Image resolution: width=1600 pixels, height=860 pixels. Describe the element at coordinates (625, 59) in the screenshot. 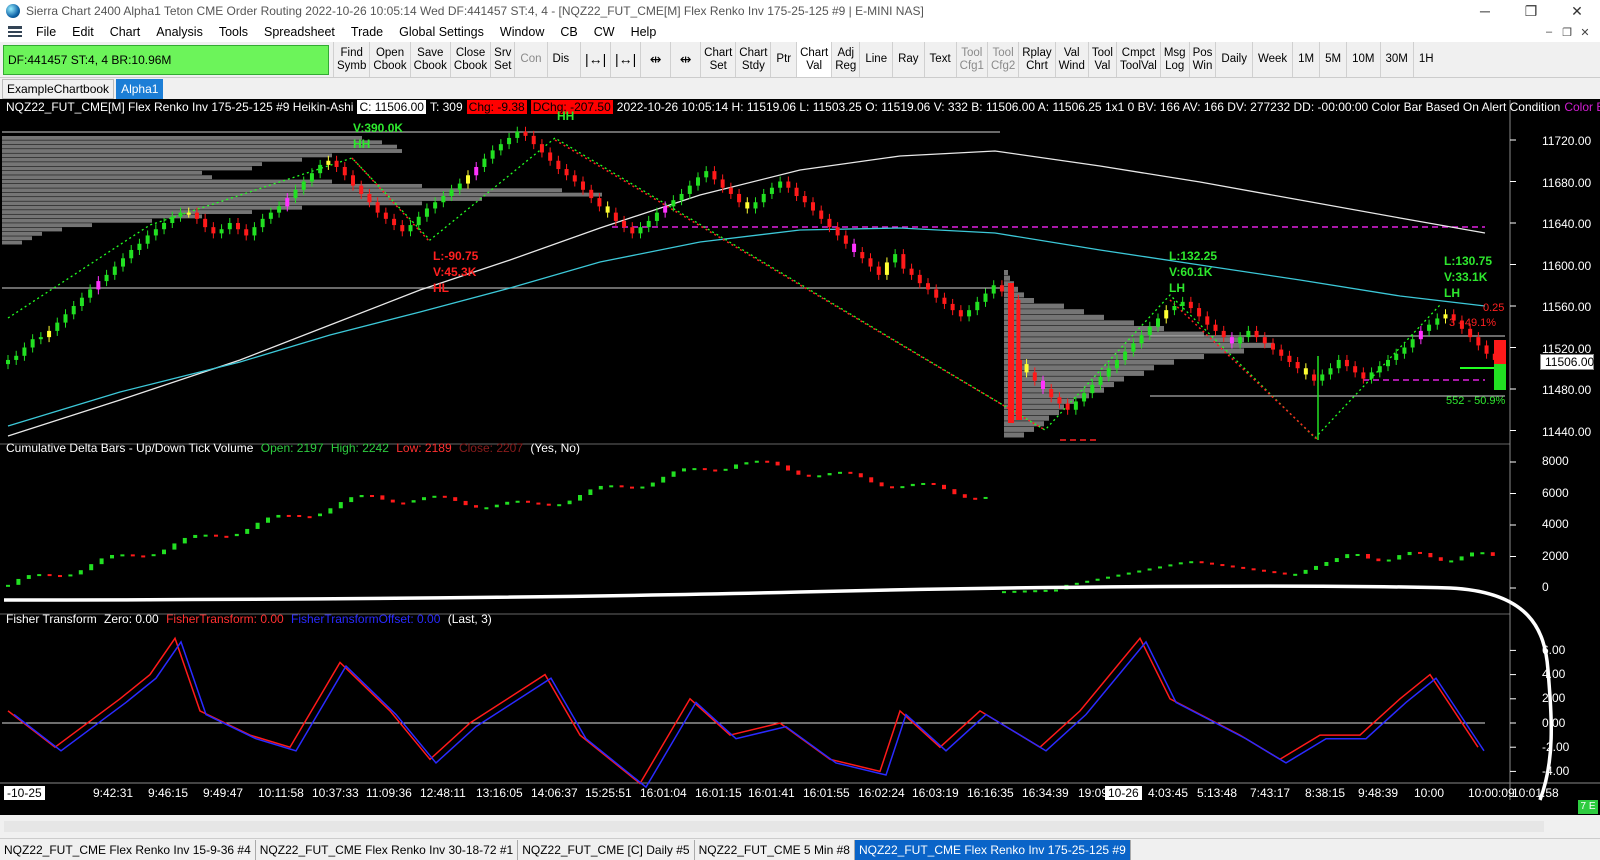

I see `zoom-out-icon: |↔|` at that location.